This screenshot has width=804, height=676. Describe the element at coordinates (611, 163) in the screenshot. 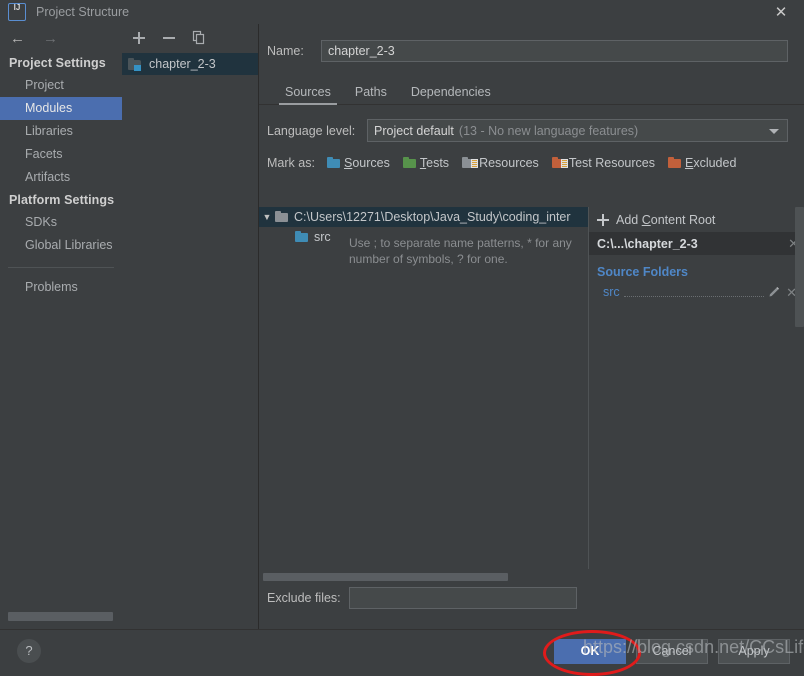

I see `mark-as-test-resources-label: Test Resources` at that location.